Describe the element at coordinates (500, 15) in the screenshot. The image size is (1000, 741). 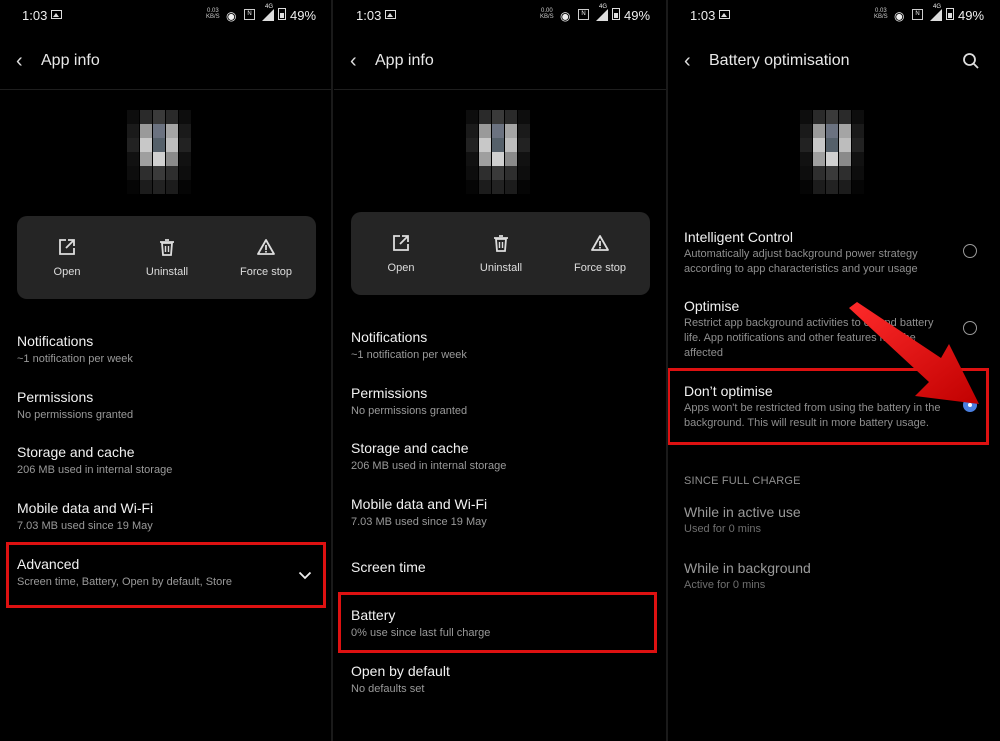
I see `status-bar: 1:03 0.00 KB/S ◉ N 4G 49%` at that location.